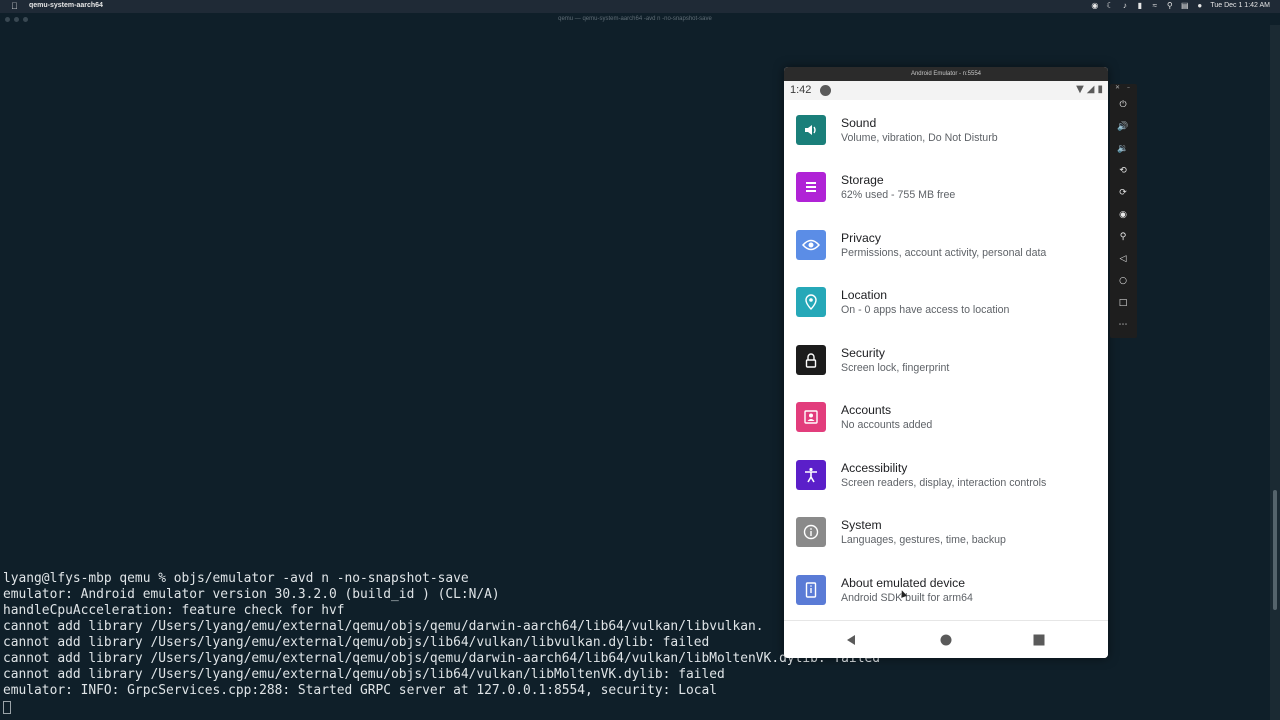 The height and width of the screenshot is (720, 1280). I want to click on nav-back-button, so click(851, 640).